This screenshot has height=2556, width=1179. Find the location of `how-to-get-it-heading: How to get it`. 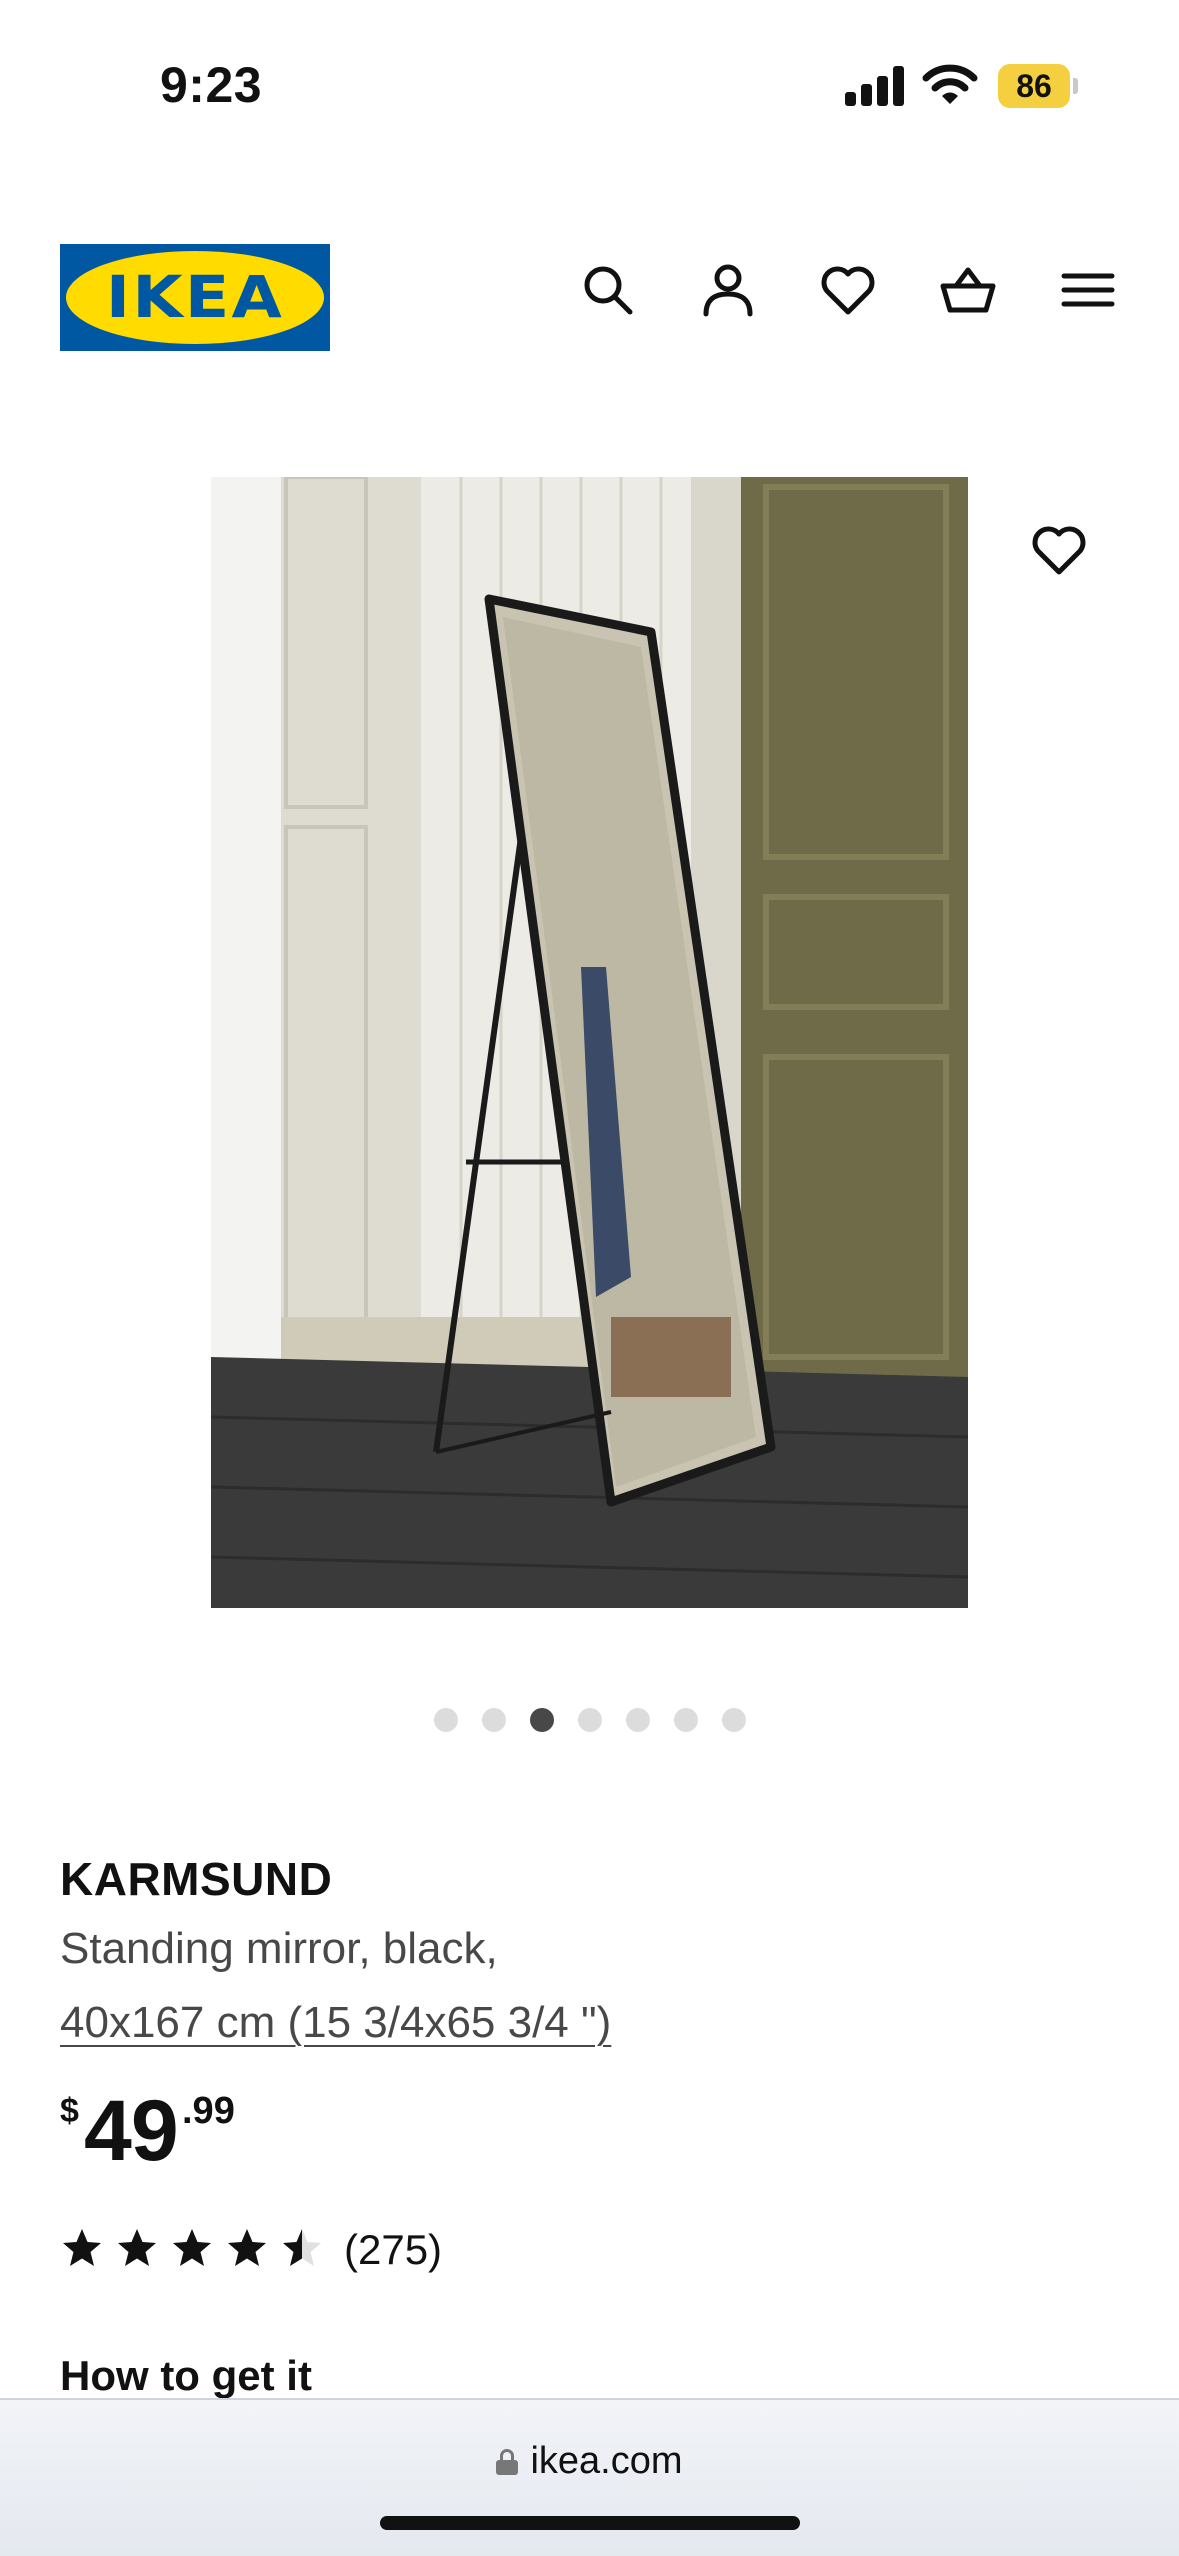

how-to-get-it-heading: How to get it is located at coordinates (186, 2376).